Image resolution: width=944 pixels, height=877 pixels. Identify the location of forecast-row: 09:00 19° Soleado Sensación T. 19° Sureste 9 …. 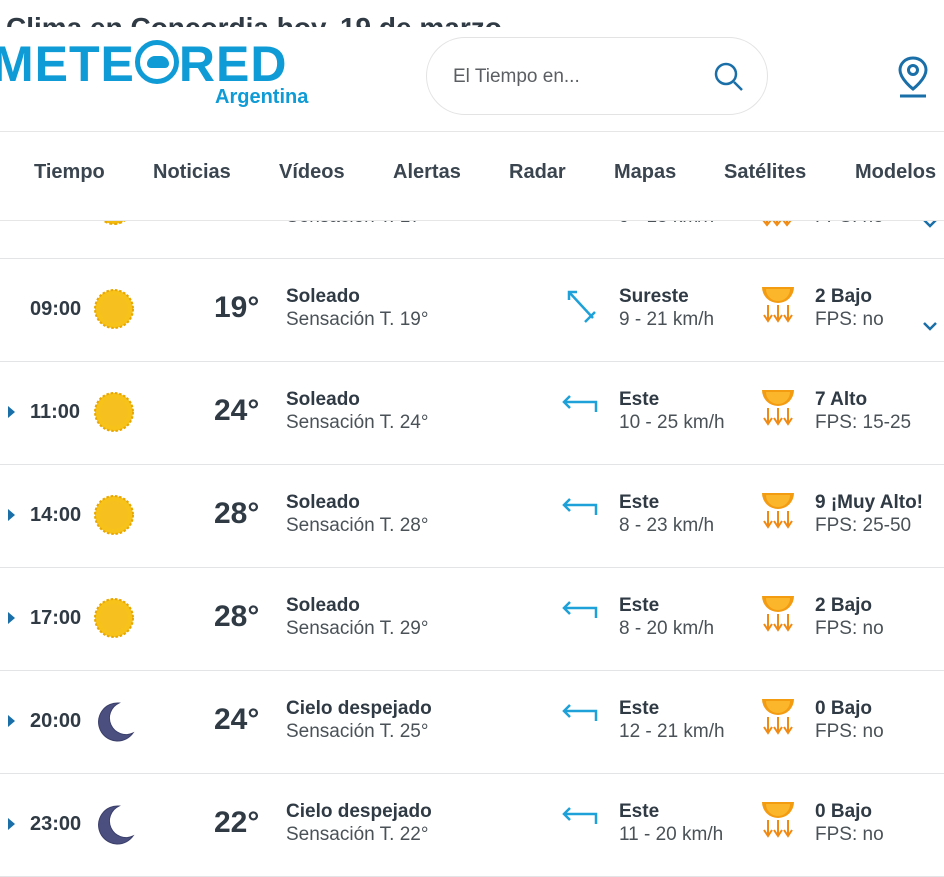
(472, 310).